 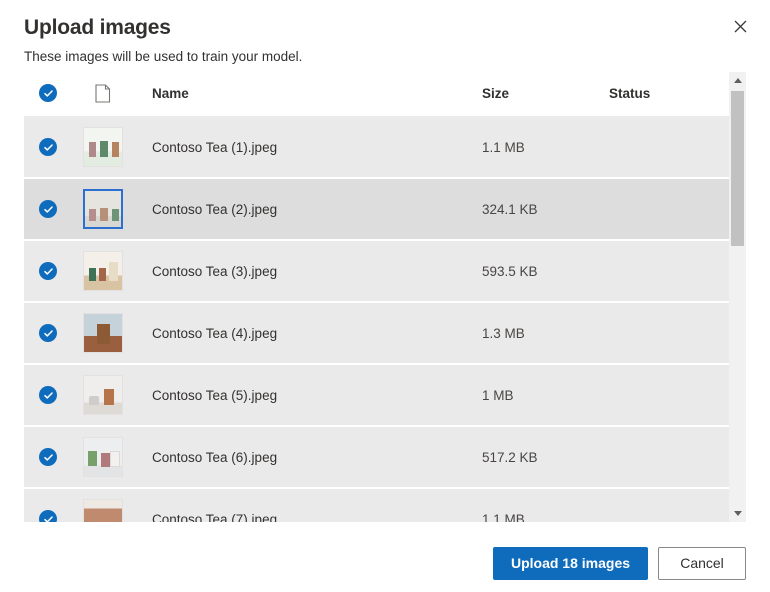 I want to click on column-header-size: Size, so click(x=545, y=93).